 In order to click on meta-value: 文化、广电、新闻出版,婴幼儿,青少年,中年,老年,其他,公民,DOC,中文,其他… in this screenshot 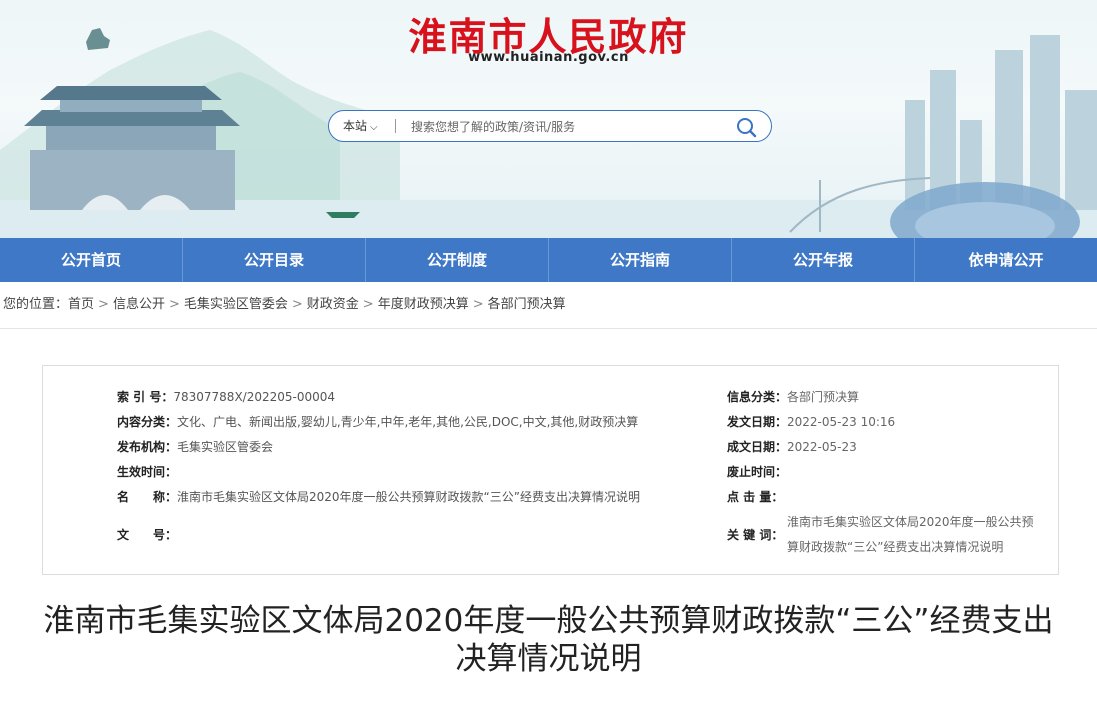, I will do `click(408, 422)`.